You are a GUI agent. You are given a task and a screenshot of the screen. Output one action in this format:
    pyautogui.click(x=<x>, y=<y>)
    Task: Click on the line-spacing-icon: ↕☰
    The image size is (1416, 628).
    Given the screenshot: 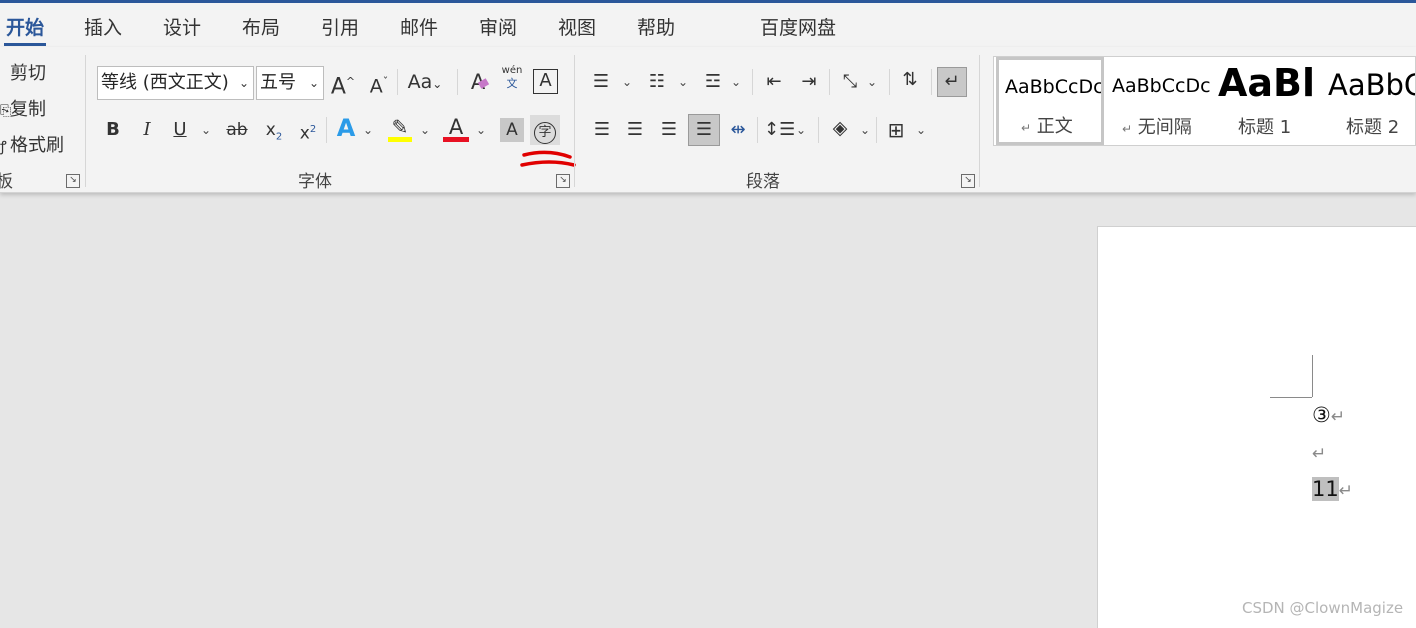 What is the action you would take?
    pyautogui.click(x=780, y=129)
    